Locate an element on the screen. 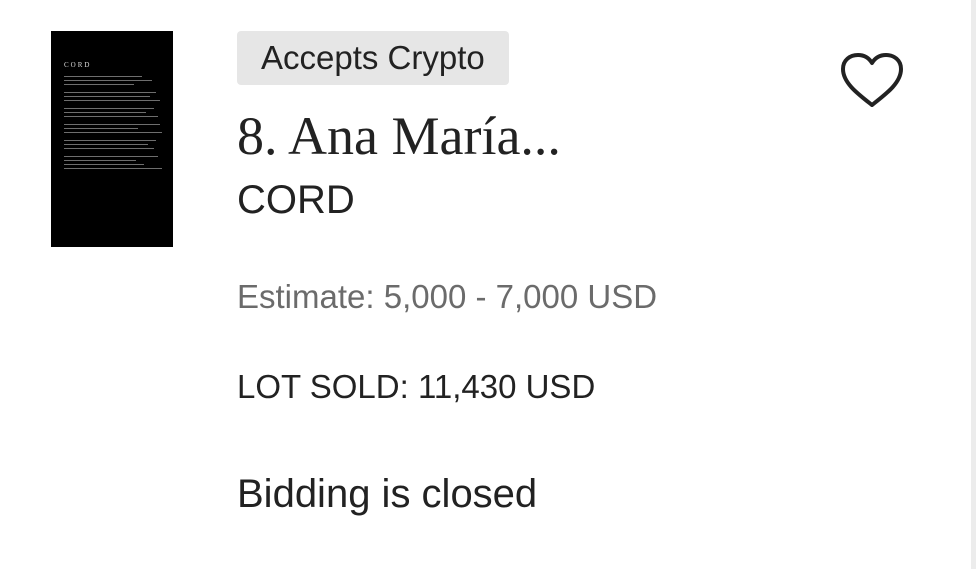 The image size is (976, 569). thumbnail-text-lines is located at coordinates (114, 124).